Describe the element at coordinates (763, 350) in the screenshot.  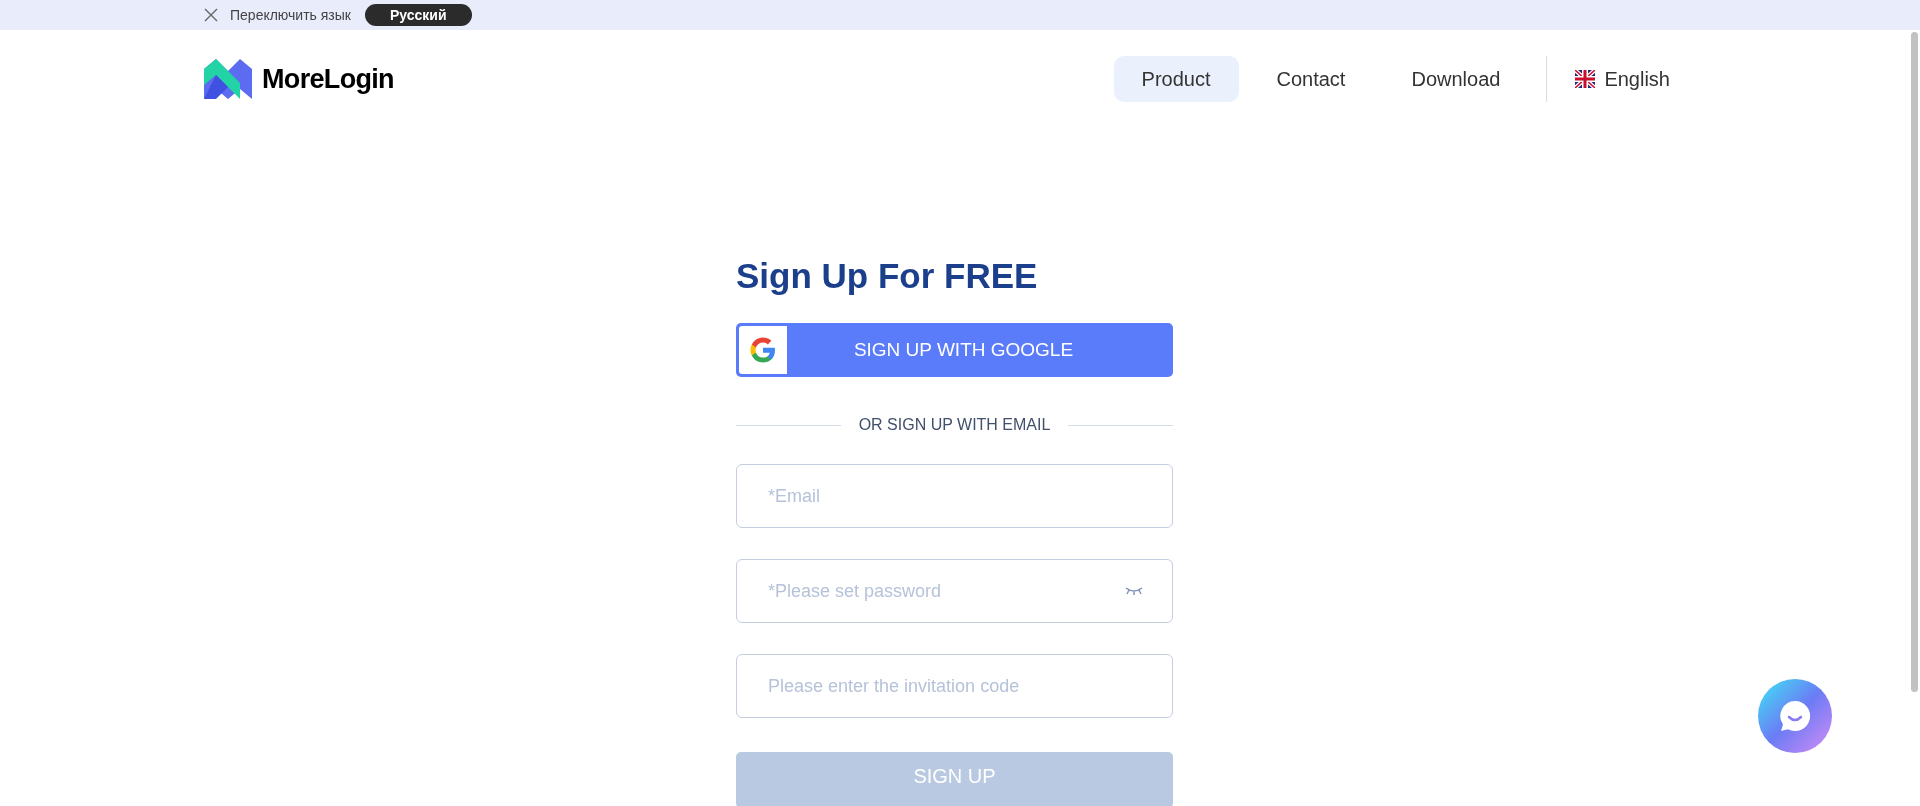
I see `google-icon` at that location.